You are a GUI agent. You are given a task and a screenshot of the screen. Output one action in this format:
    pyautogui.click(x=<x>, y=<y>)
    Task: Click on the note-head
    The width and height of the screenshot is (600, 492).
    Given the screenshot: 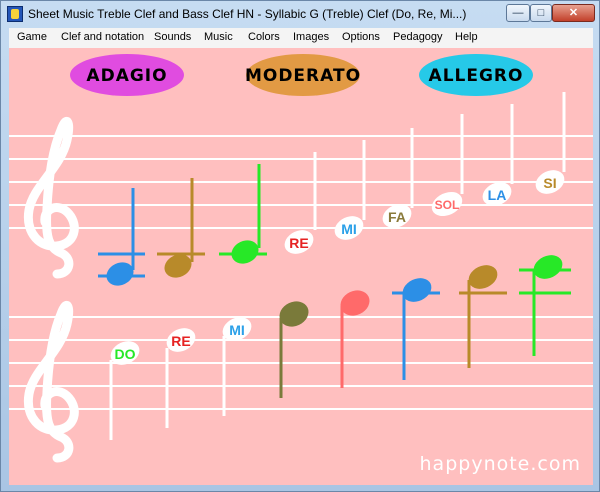 What is the action you would take?
    pyautogui.click(x=245, y=252)
    